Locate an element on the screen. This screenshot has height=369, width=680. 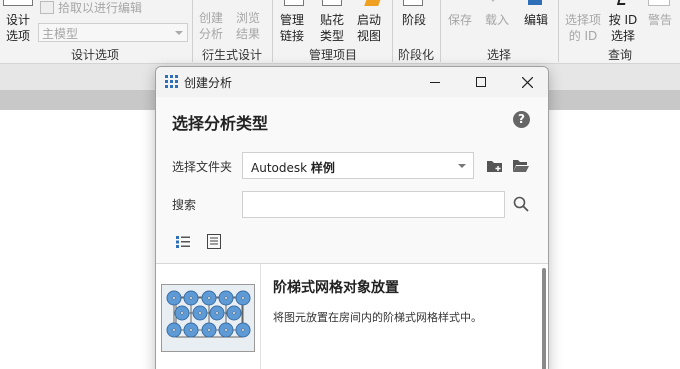
ids-of-selection-label-1: 选择项 is located at coordinates (582, 20).